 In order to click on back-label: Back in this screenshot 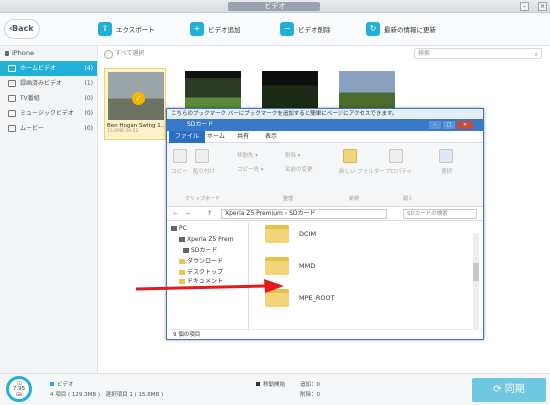, I will do `click(23, 28)`.